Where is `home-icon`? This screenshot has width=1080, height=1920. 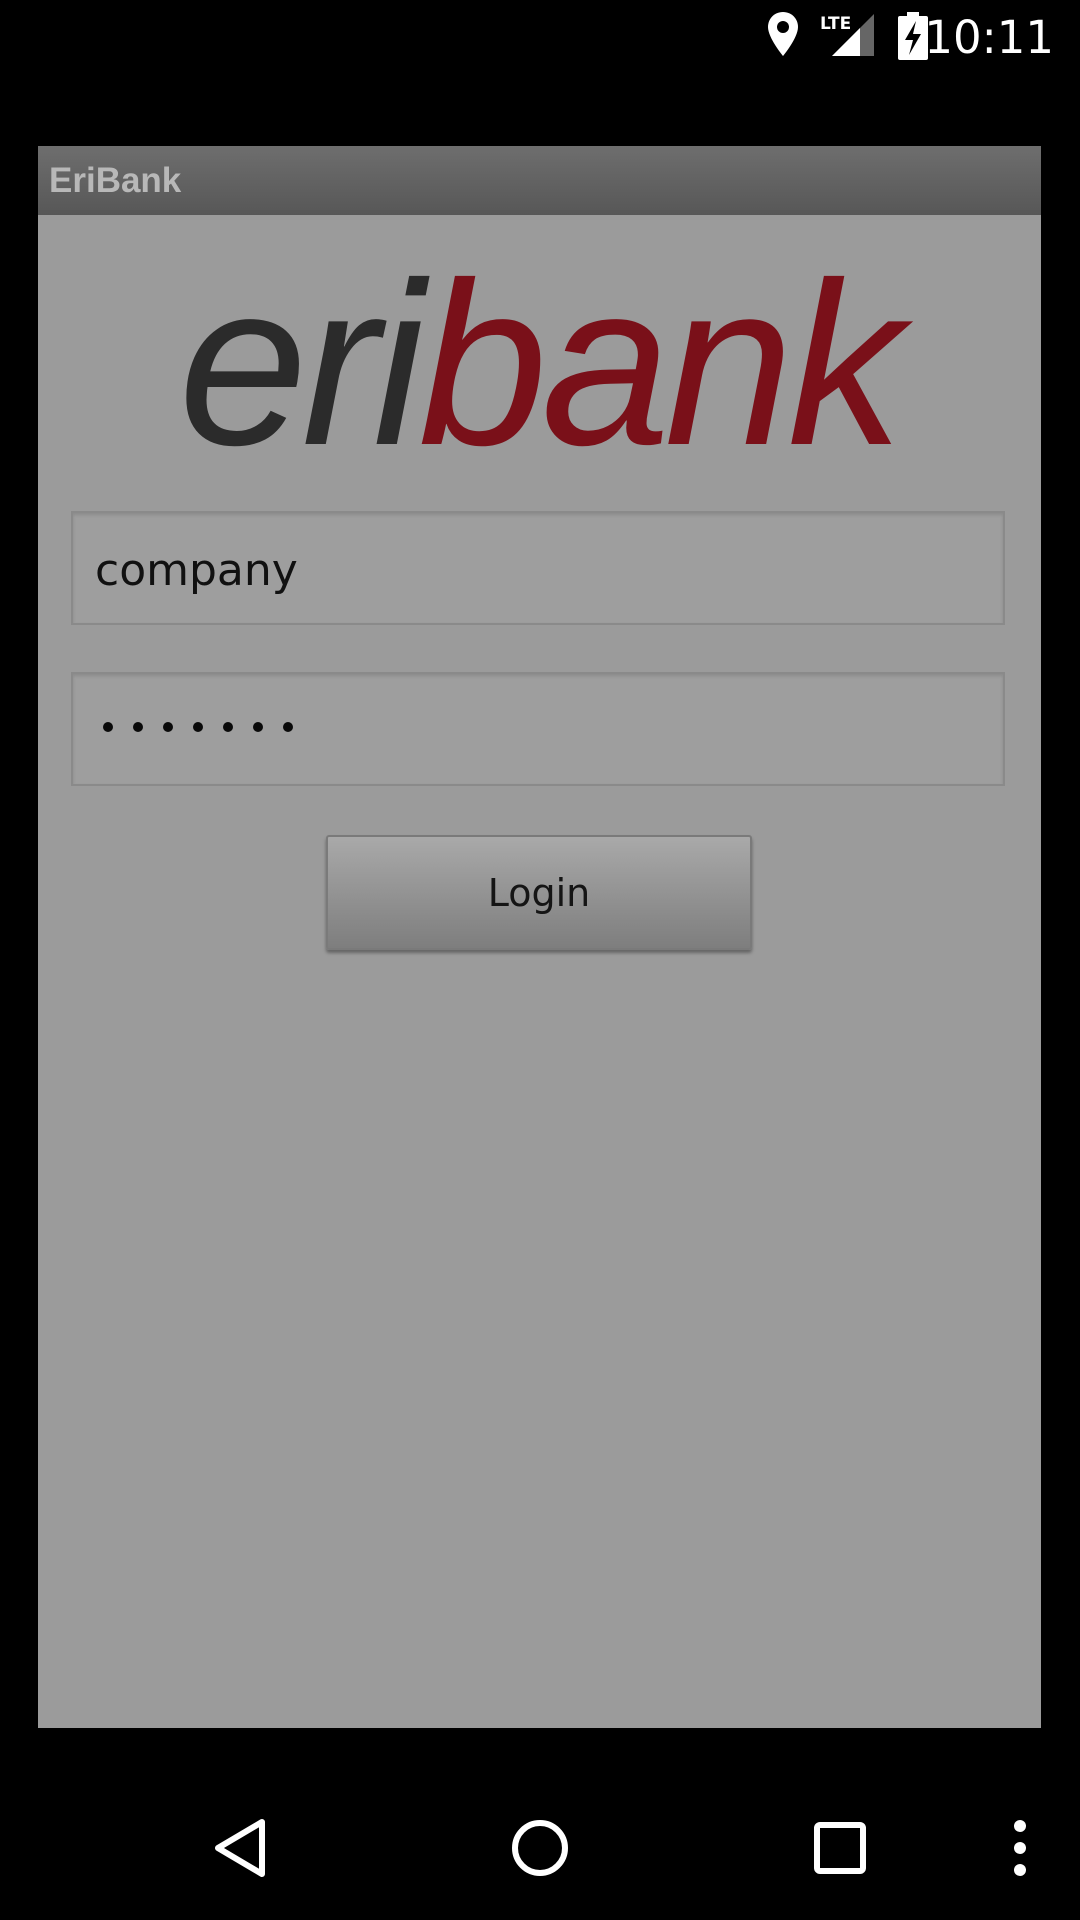 home-icon is located at coordinates (540, 1848).